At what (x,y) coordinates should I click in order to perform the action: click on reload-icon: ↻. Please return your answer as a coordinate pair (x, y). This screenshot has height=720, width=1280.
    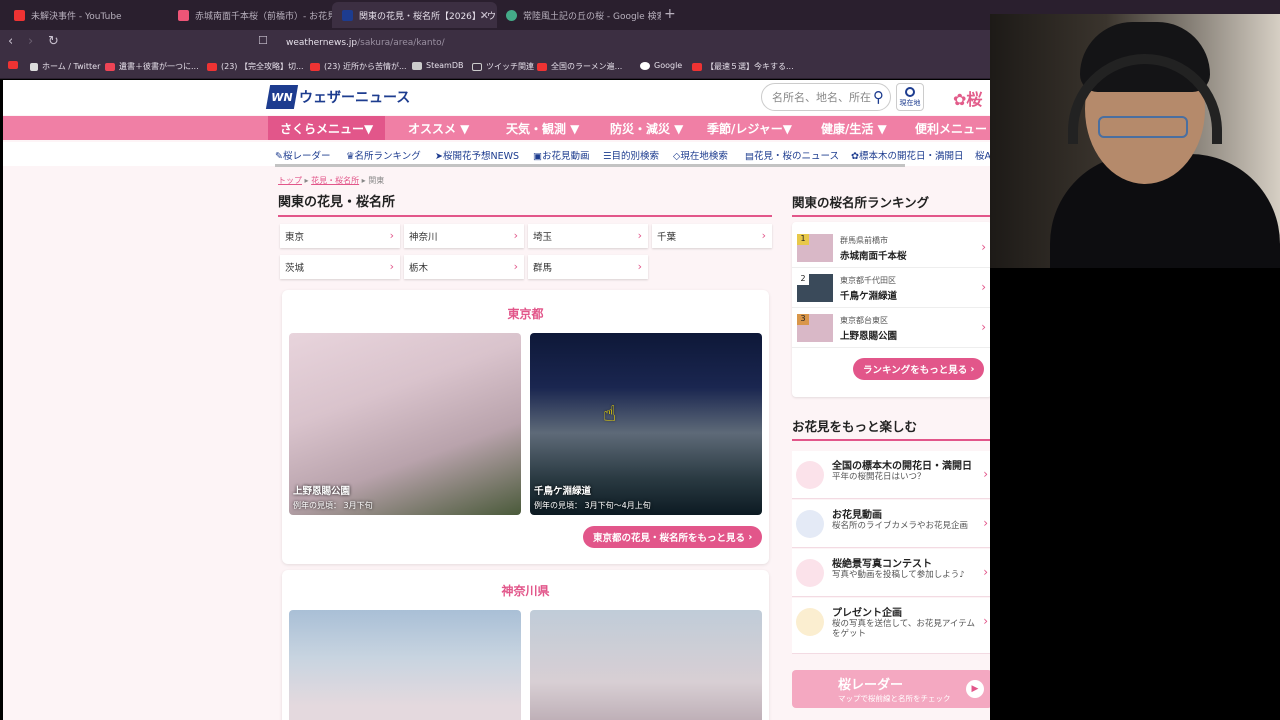
    Looking at the image, I should click on (53, 41).